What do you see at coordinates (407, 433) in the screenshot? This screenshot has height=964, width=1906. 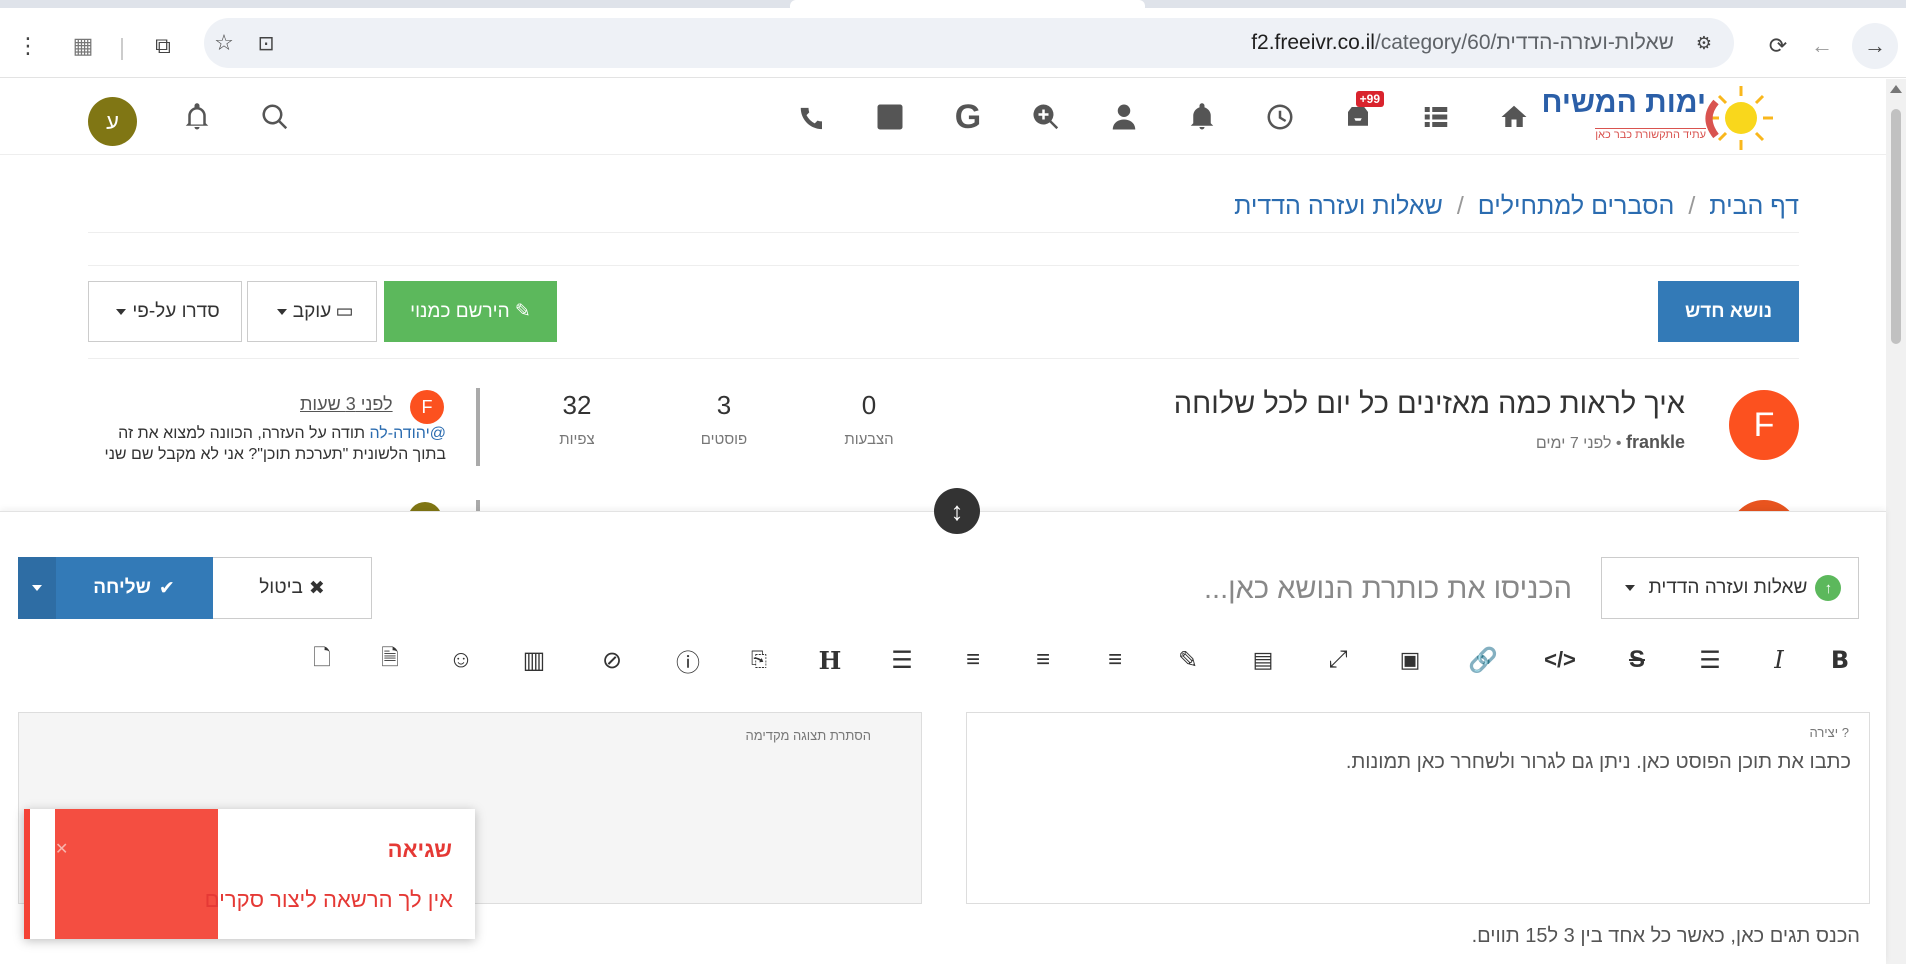 I see `teaser-mention: @יהודה-לה` at bounding box center [407, 433].